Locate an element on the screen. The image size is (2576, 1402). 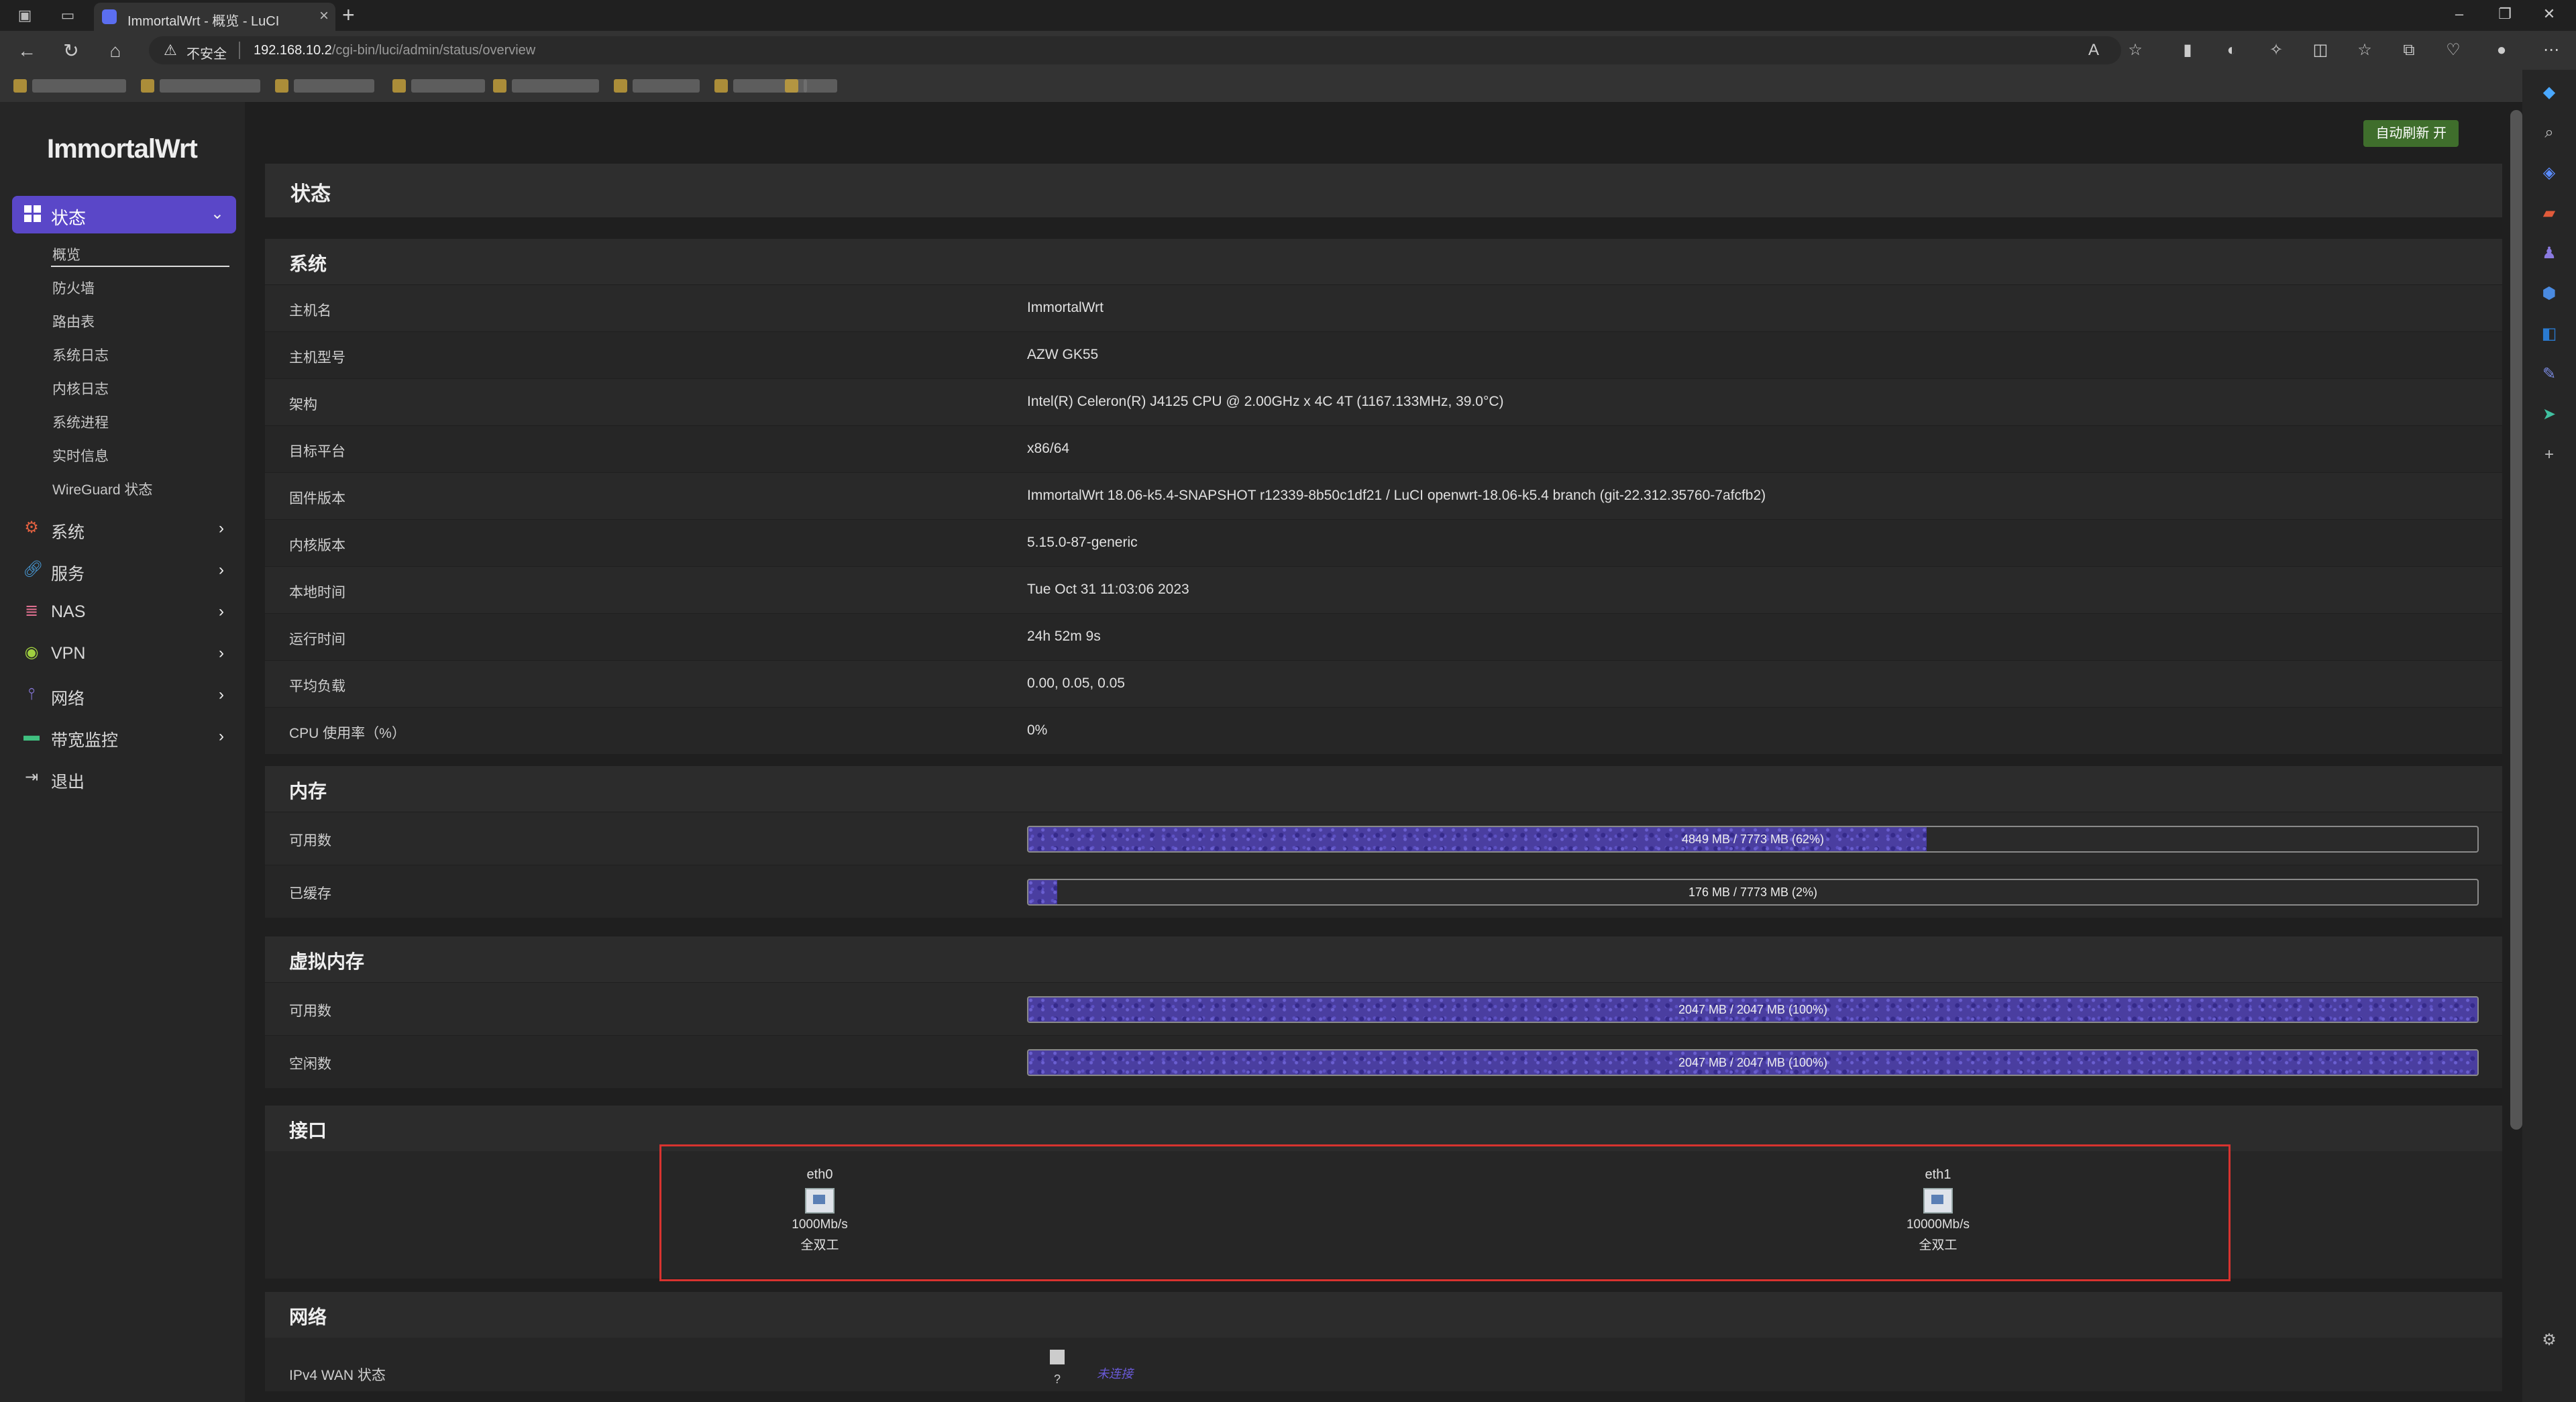
m365-icon: ⬢ is located at coordinates (2549, 294).